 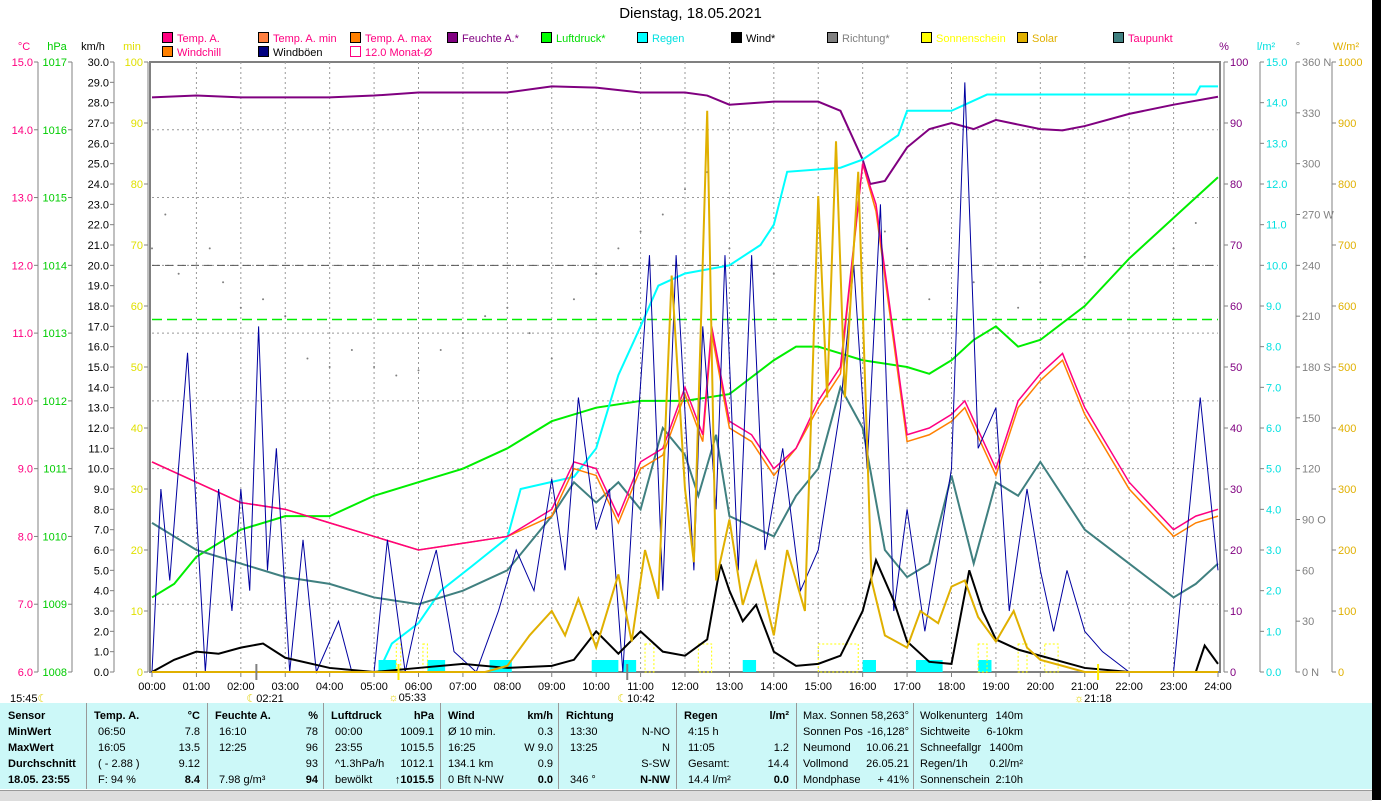 What do you see at coordinates (596, 687) in the screenshot?
I see `x-tick-label: 10:00` at bounding box center [596, 687].